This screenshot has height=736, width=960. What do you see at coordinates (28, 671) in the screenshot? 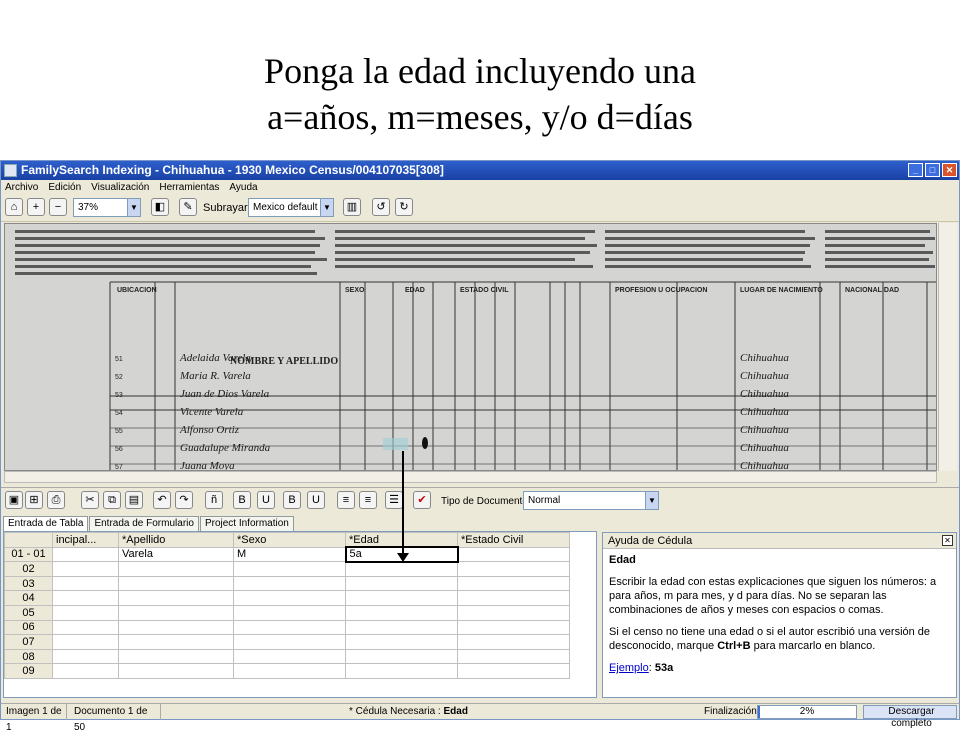
I see `row-header: 09` at bounding box center [28, 671].